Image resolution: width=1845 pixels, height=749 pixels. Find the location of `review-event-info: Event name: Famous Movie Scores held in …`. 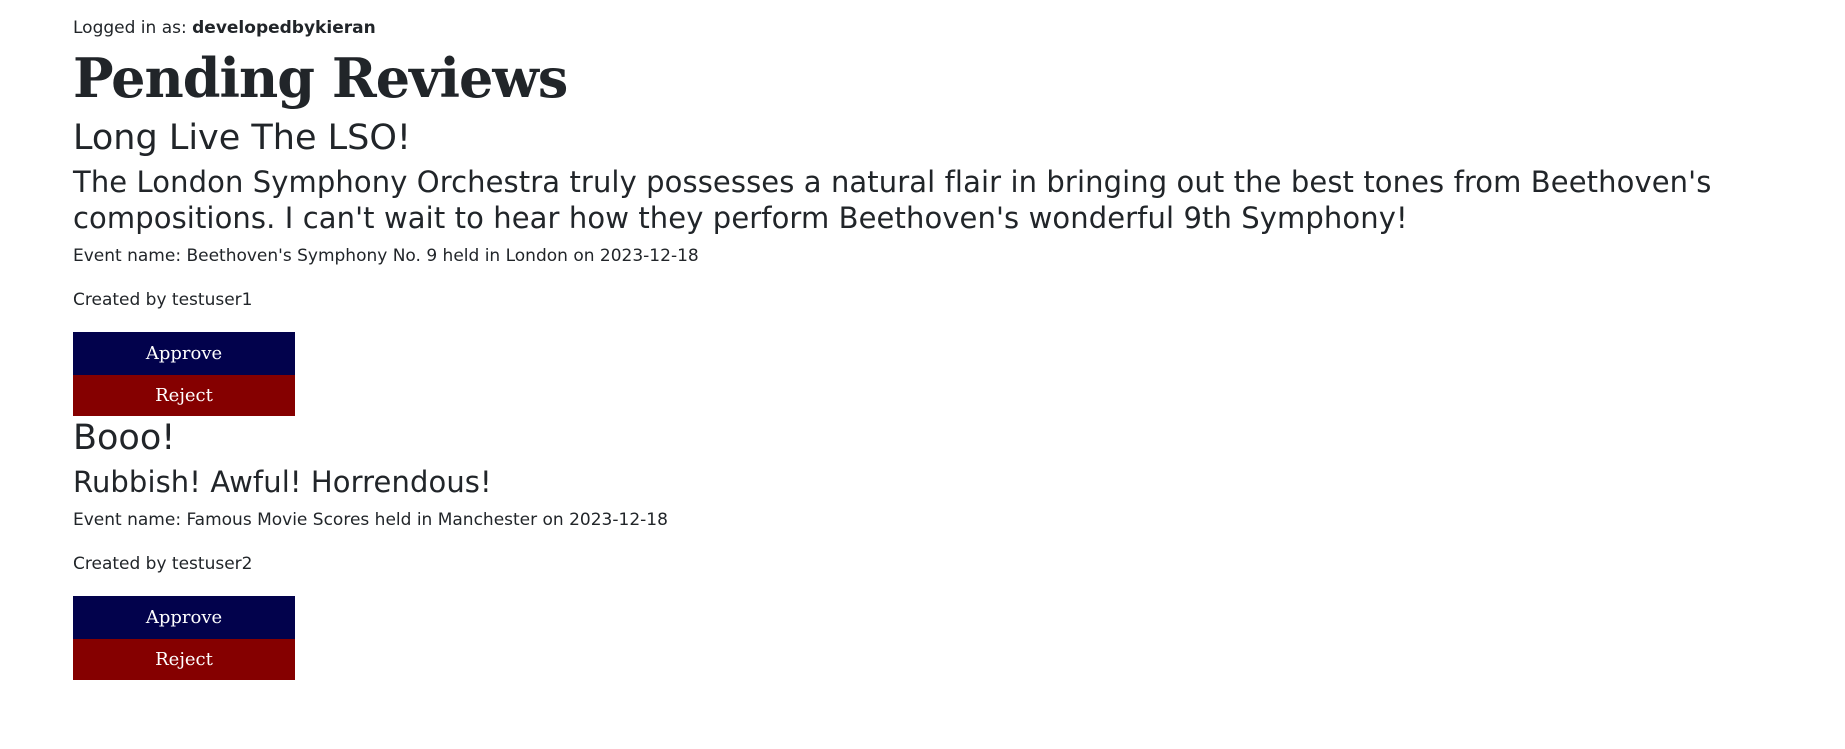

review-event-info: Event name: Famous Movie Scores held in … is located at coordinates (370, 520).